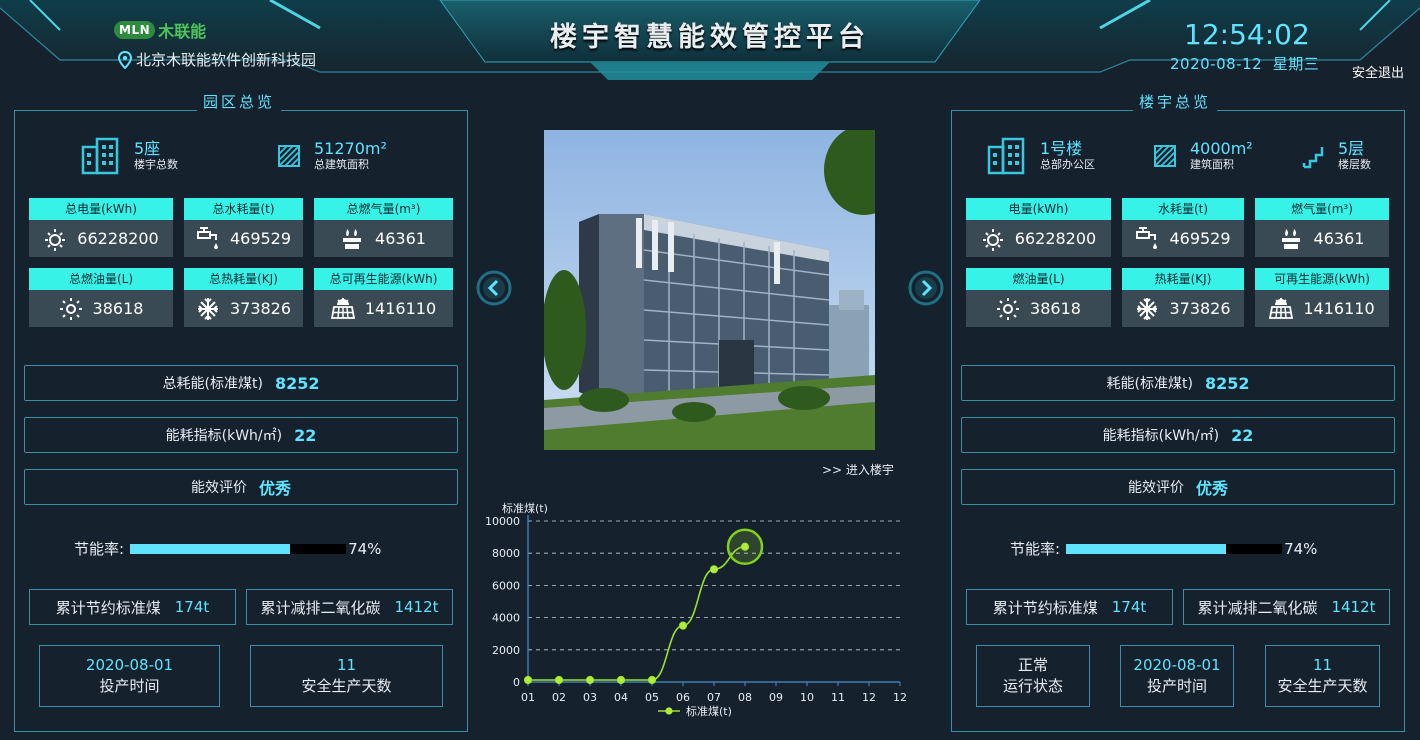  Describe the element at coordinates (129, 676) in the screenshot. I see `commission-date-box: 2020-08-01 投产时间` at that location.